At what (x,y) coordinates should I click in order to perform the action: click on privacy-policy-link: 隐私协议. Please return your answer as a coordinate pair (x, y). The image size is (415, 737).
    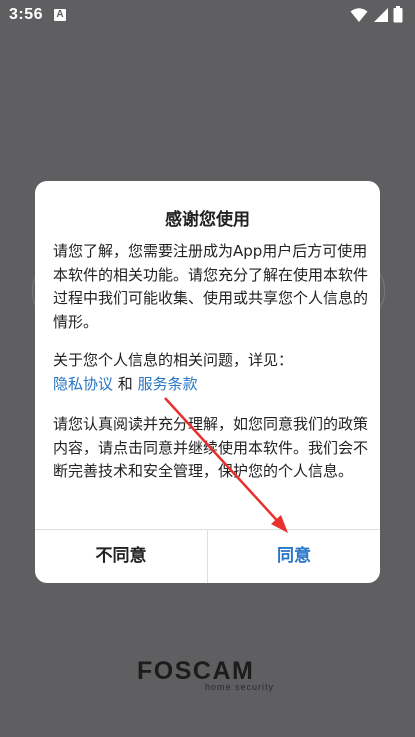
    Looking at the image, I should click on (83, 384).